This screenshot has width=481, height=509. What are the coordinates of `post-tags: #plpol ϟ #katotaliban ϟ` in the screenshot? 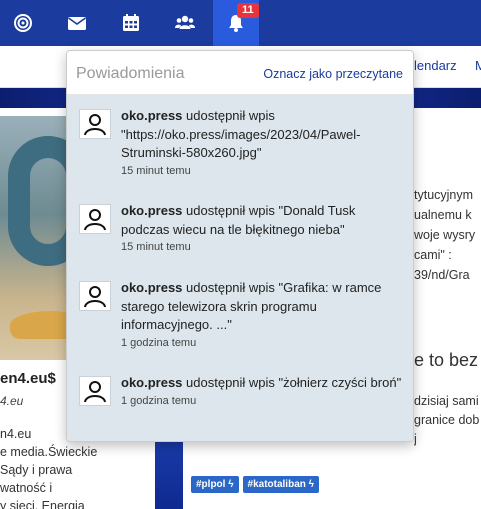 It's located at (255, 484).